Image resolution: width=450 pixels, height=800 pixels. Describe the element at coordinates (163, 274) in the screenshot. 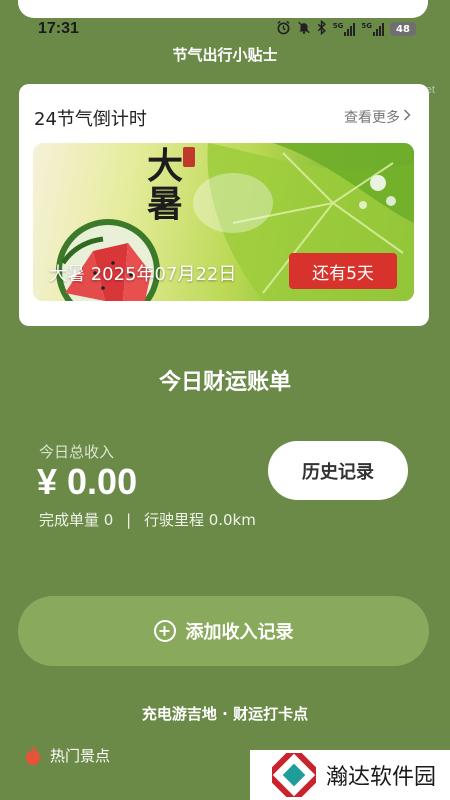

I see `solar-term-date: 2025年07月22日` at that location.